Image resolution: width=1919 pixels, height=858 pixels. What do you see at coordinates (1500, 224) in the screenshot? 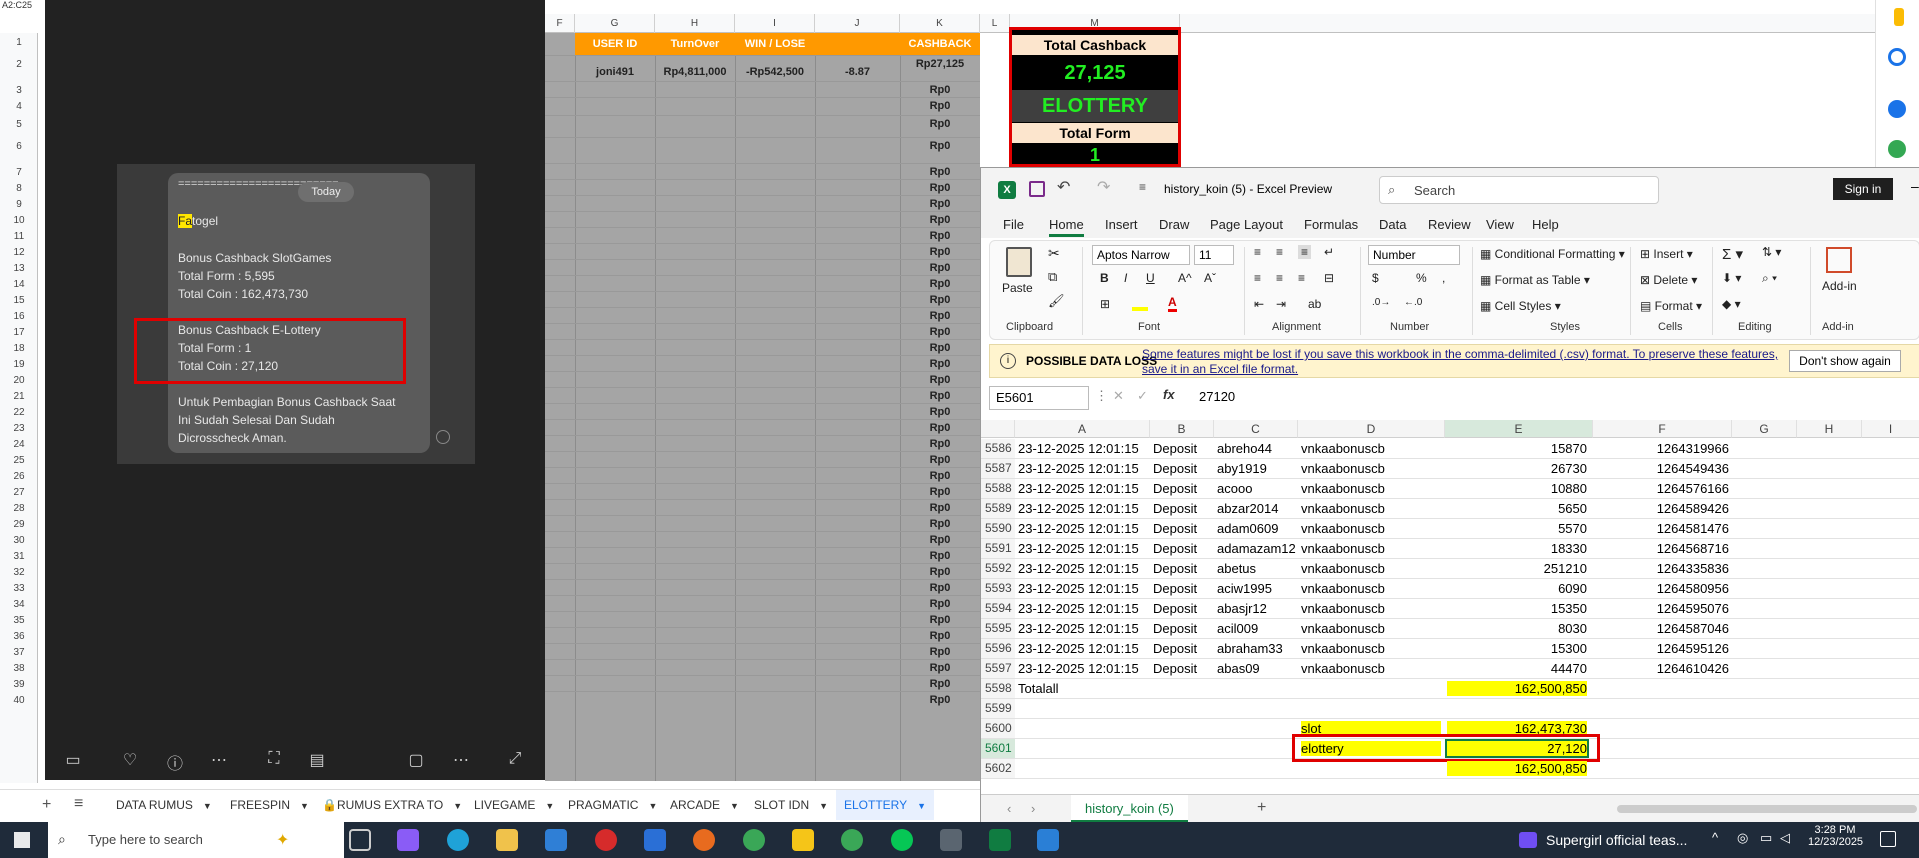
I see `menu-view: View` at bounding box center [1500, 224].